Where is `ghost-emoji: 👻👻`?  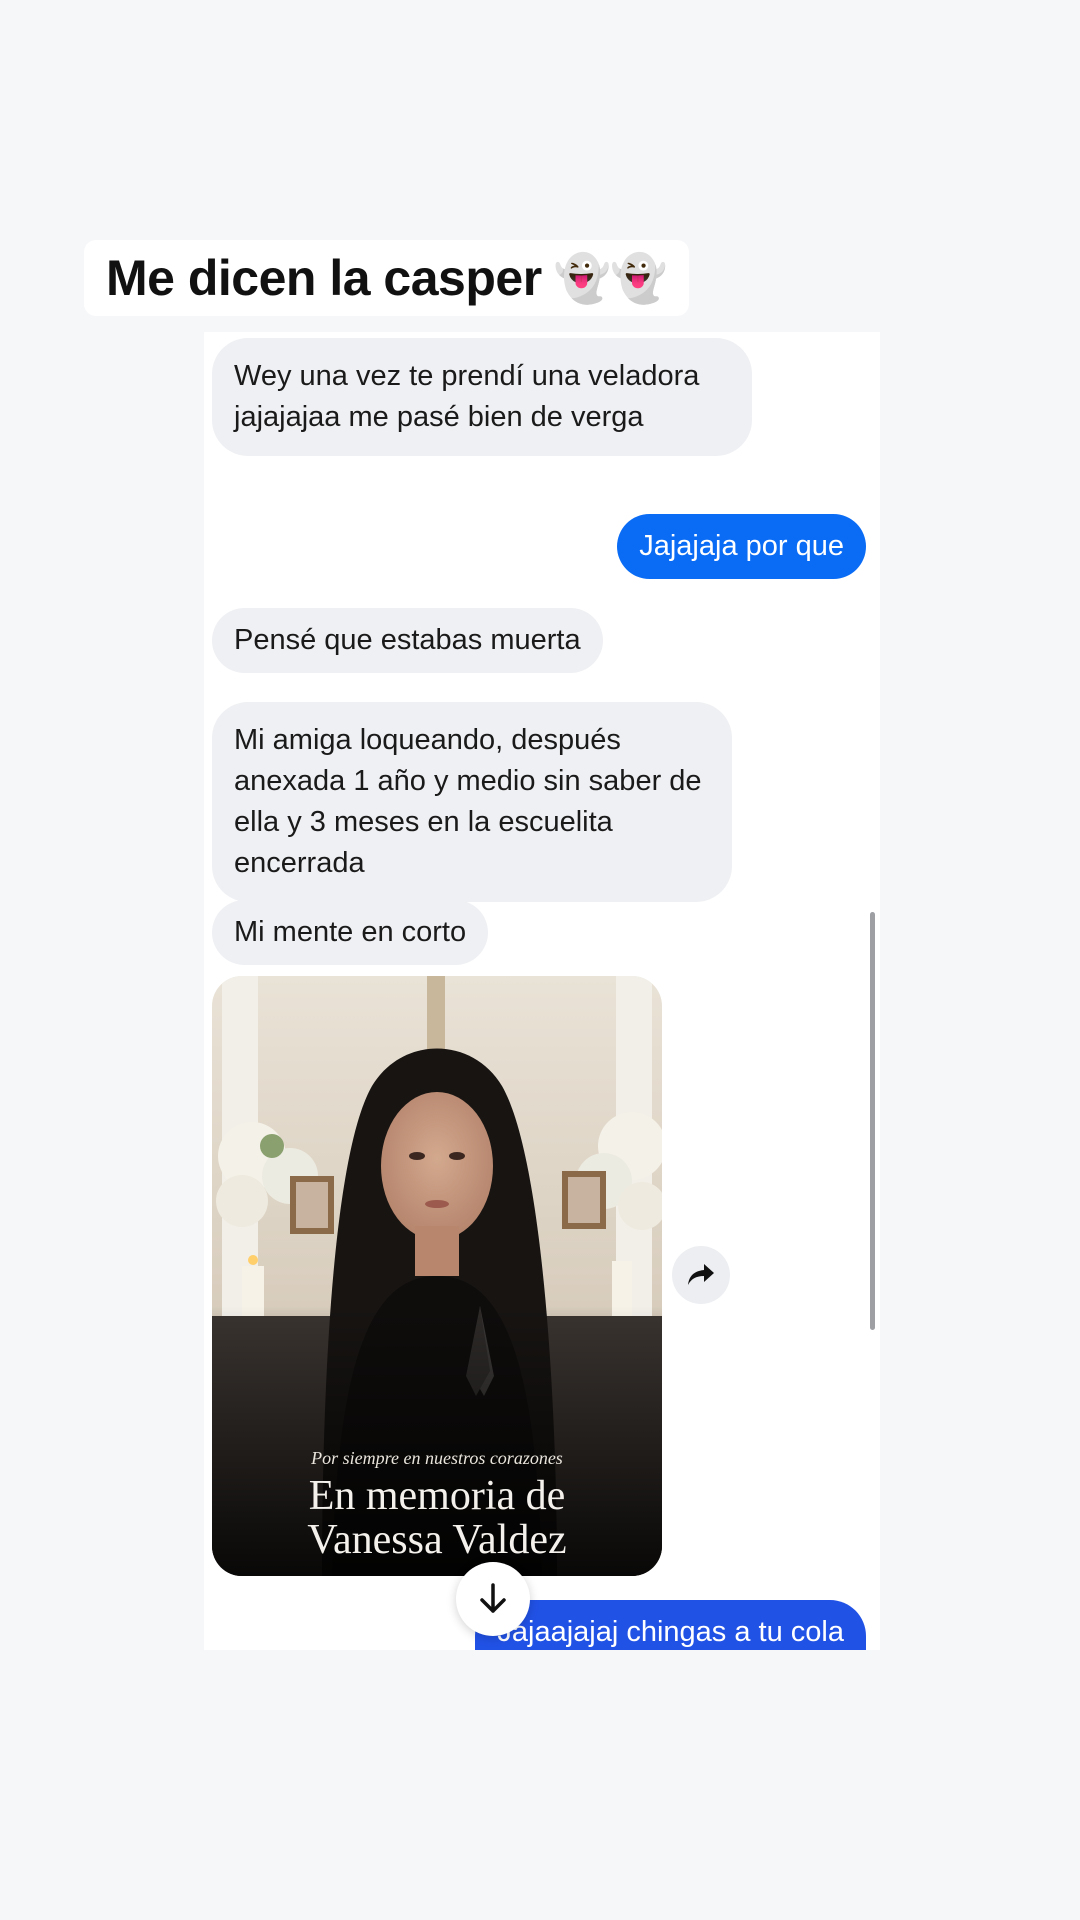 ghost-emoji: 👻👻 is located at coordinates (610, 277).